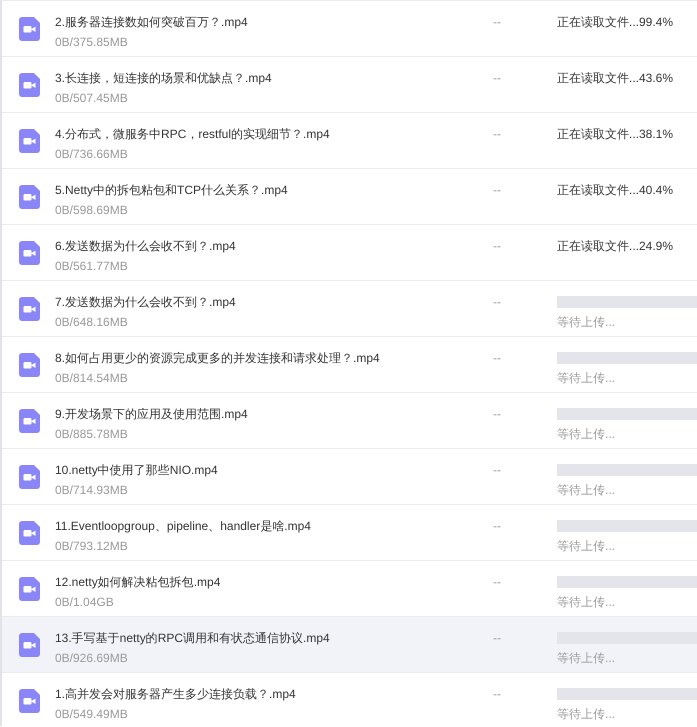  What do you see at coordinates (175, 694) in the screenshot?
I see `file-name: 1.高并发会对服务器产生多少连接负载？.mp4` at bounding box center [175, 694].